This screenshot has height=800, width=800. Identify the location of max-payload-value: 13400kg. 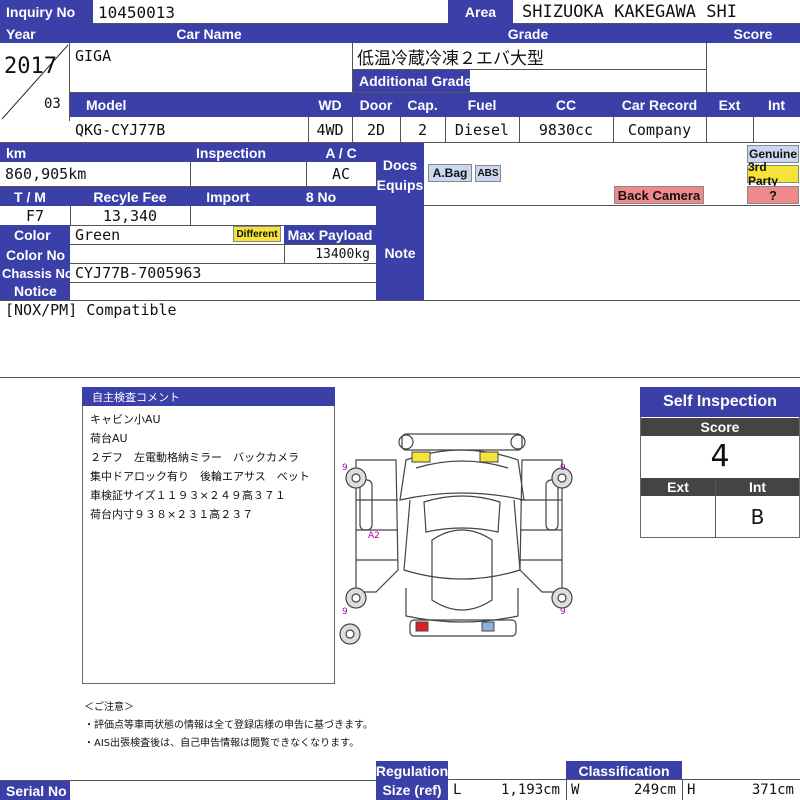
(342, 254).